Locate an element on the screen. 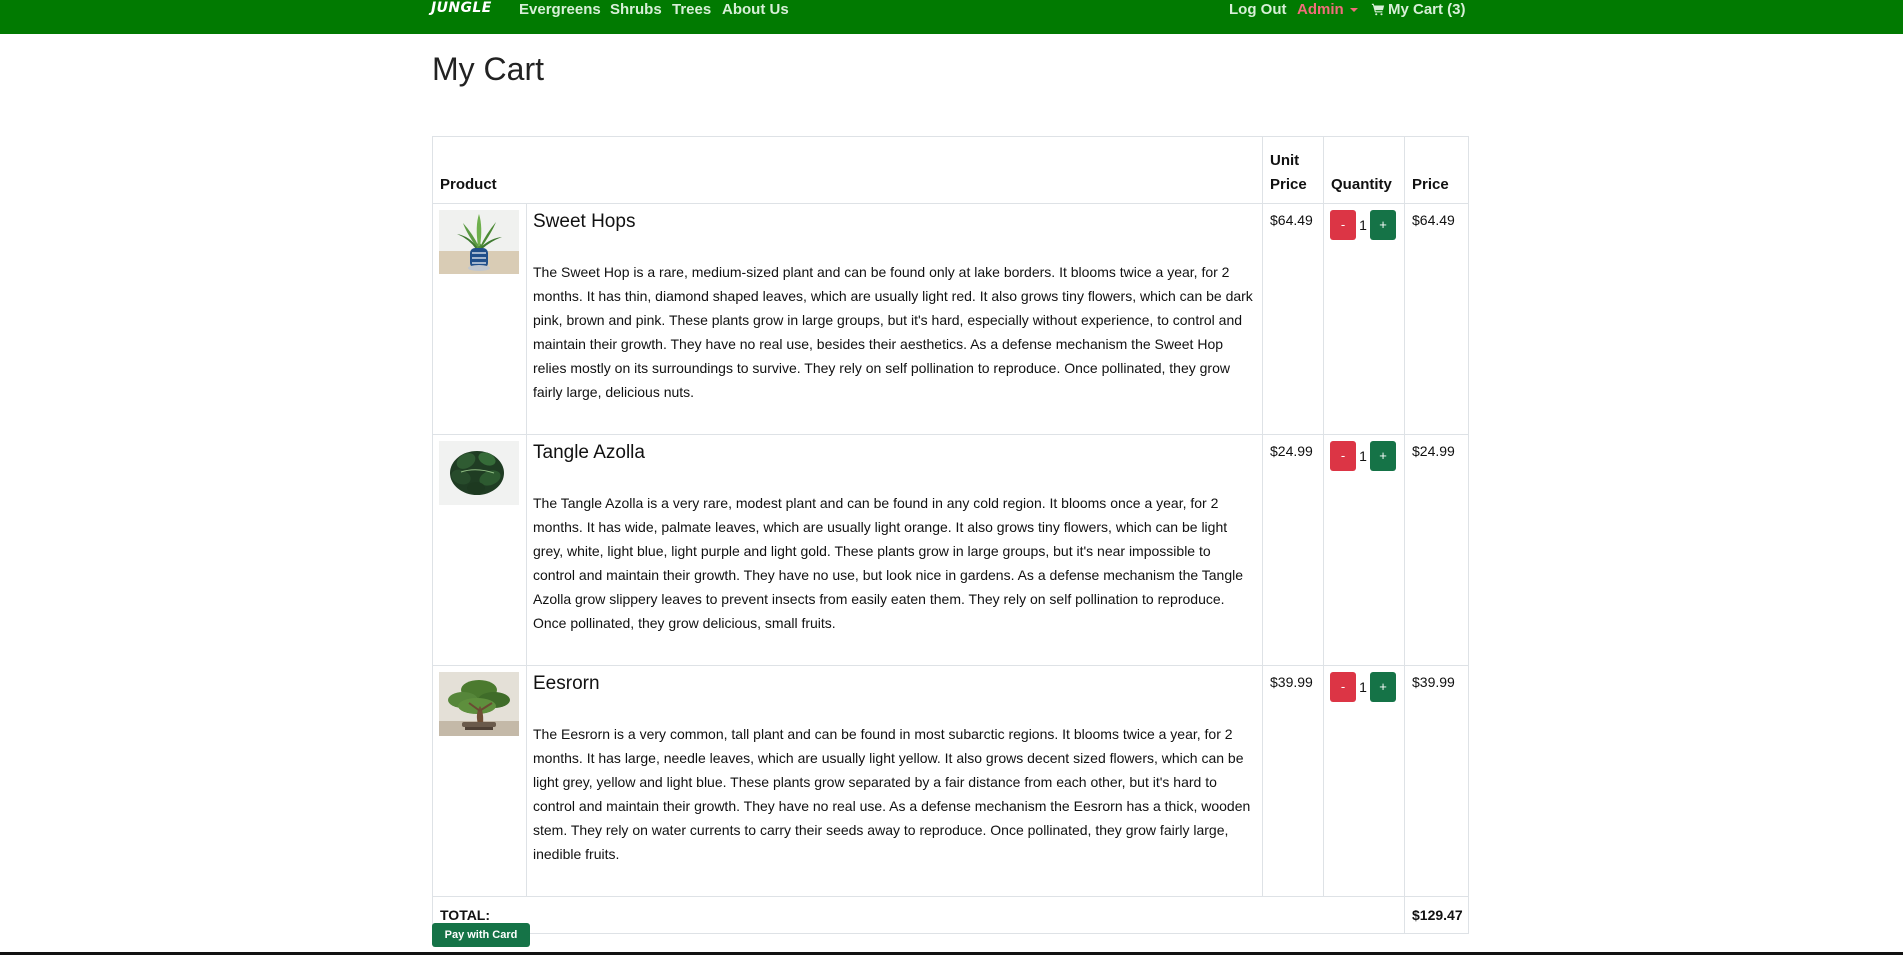 This screenshot has height=955, width=1903. total-value: $129.47 is located at coordinates (1437, 915).